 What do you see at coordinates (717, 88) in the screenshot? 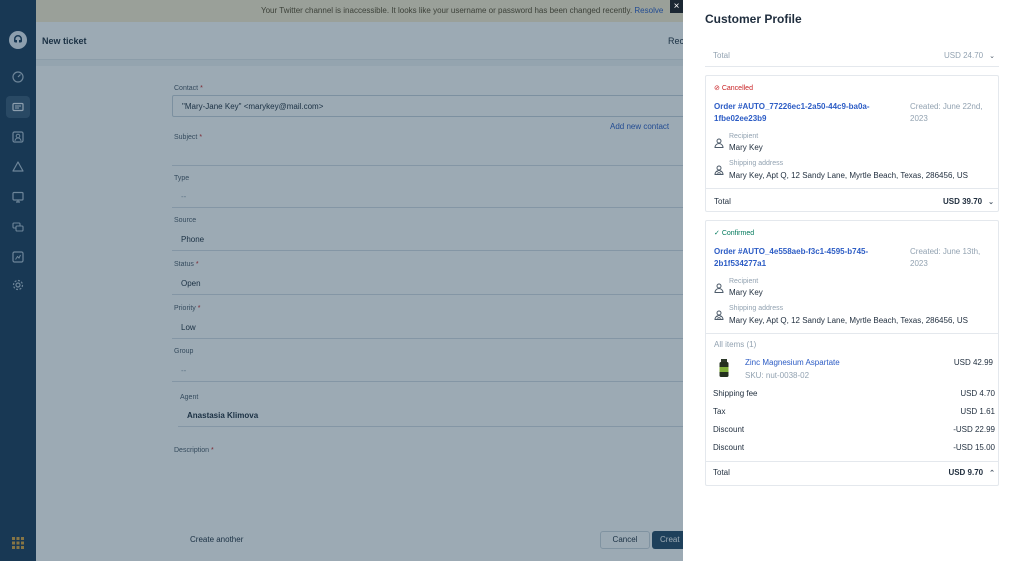
I see `cancelled-icon: ⊘` at bounding box center [717, 88].